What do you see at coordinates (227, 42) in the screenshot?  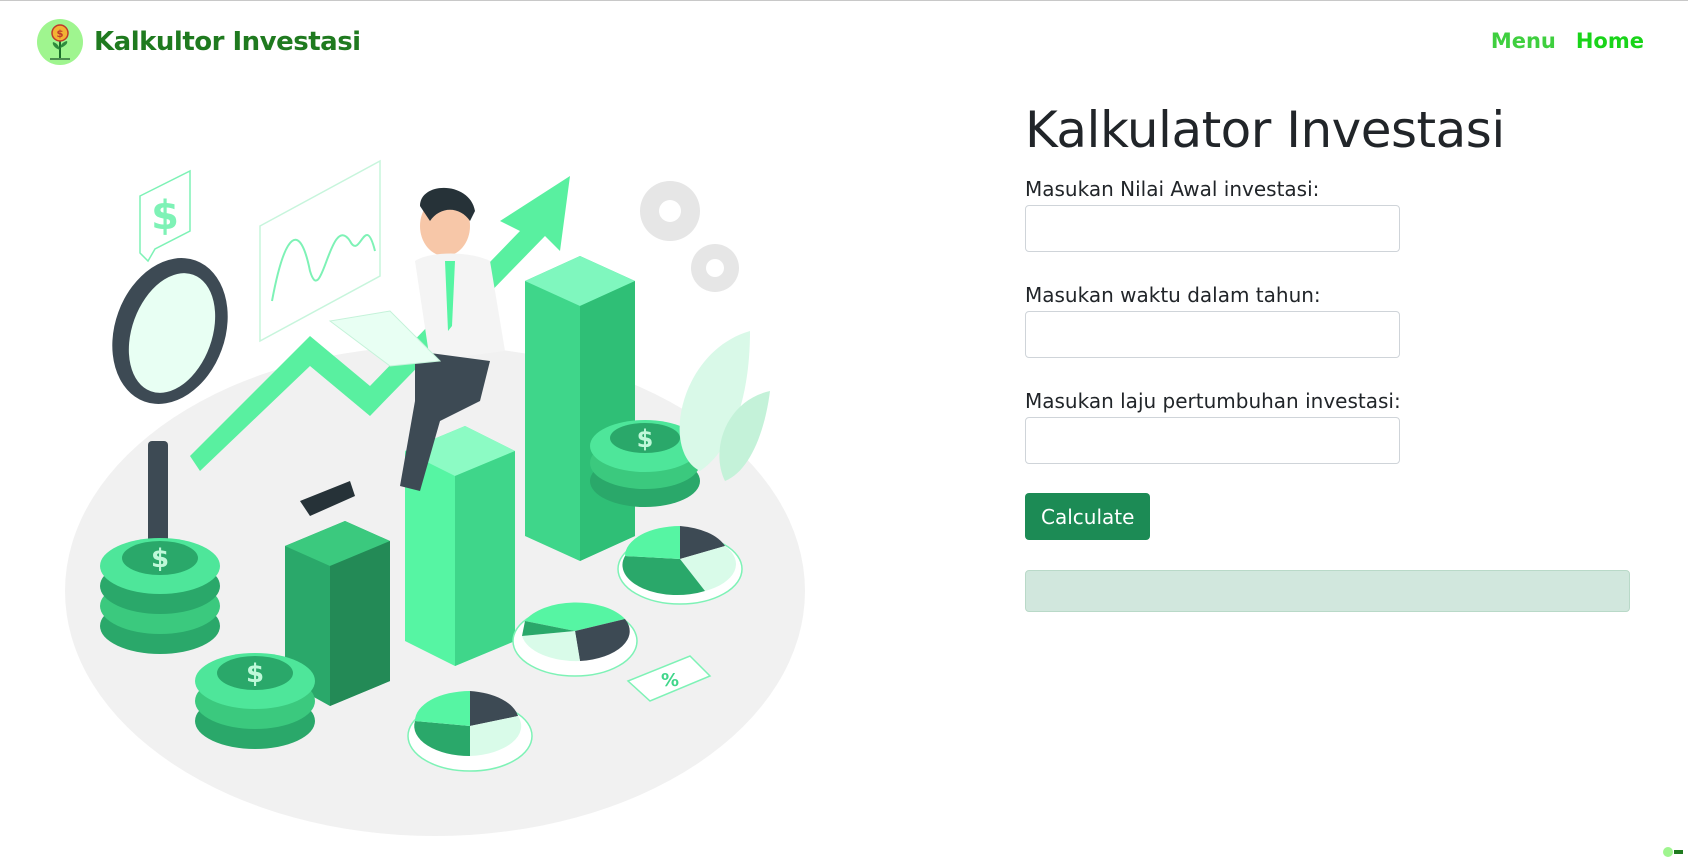 I see `brand-name: Kalkultor Investasi` at bounding box center [227, 42].